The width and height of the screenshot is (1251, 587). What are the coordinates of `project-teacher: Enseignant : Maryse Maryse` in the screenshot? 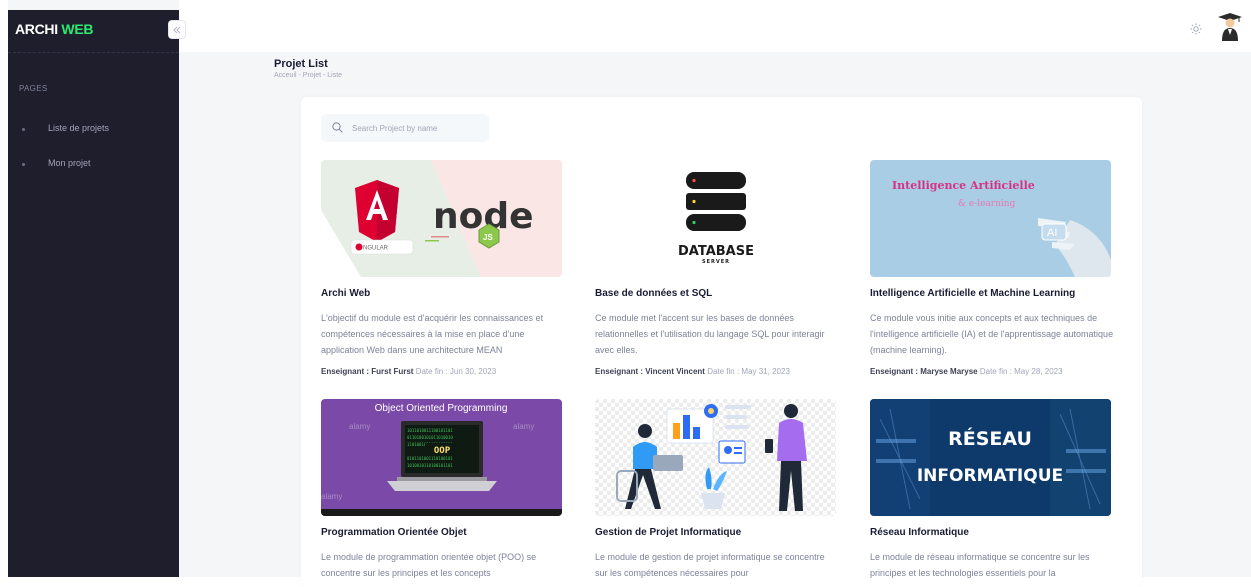 It's located at (924, 371).